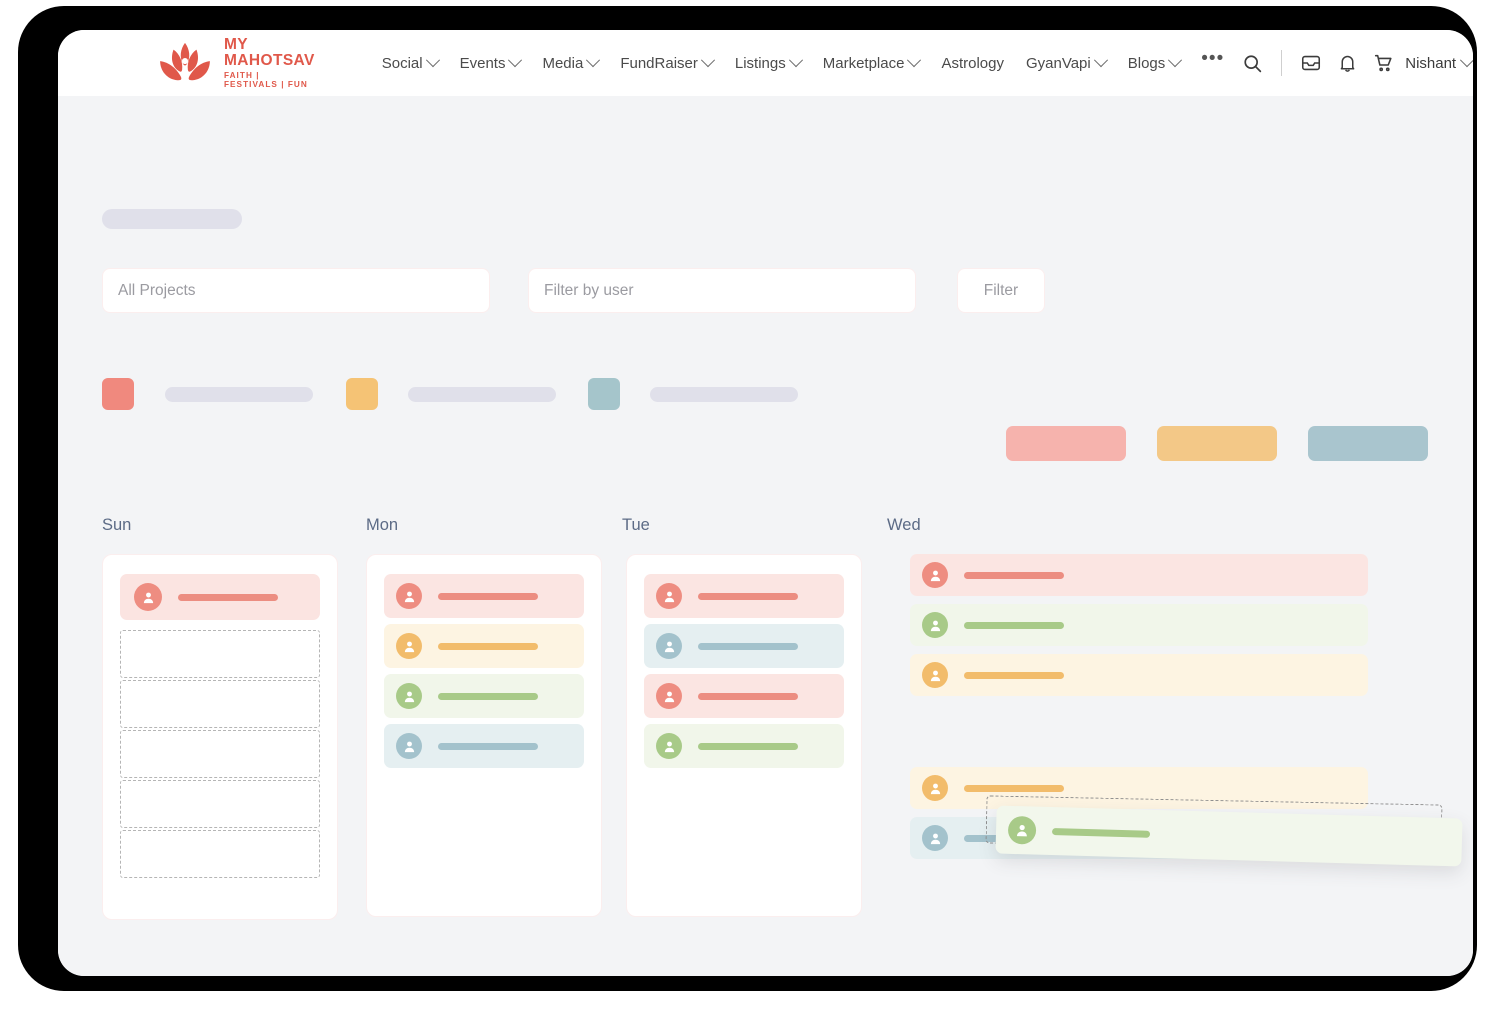 Image resolution: width=1495 pixels, height=1021 pixels. I want to click on day-header-wed: Wed, so click(904, 525).